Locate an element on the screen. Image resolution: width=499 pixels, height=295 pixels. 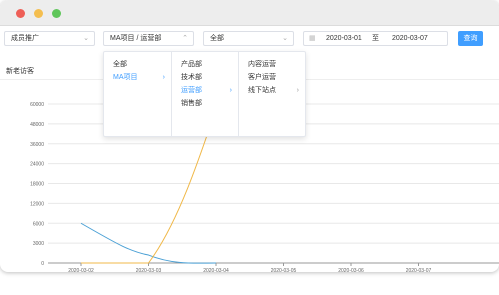
x-tick-label: 2020-03-02 is located at coordinates (81, 270).